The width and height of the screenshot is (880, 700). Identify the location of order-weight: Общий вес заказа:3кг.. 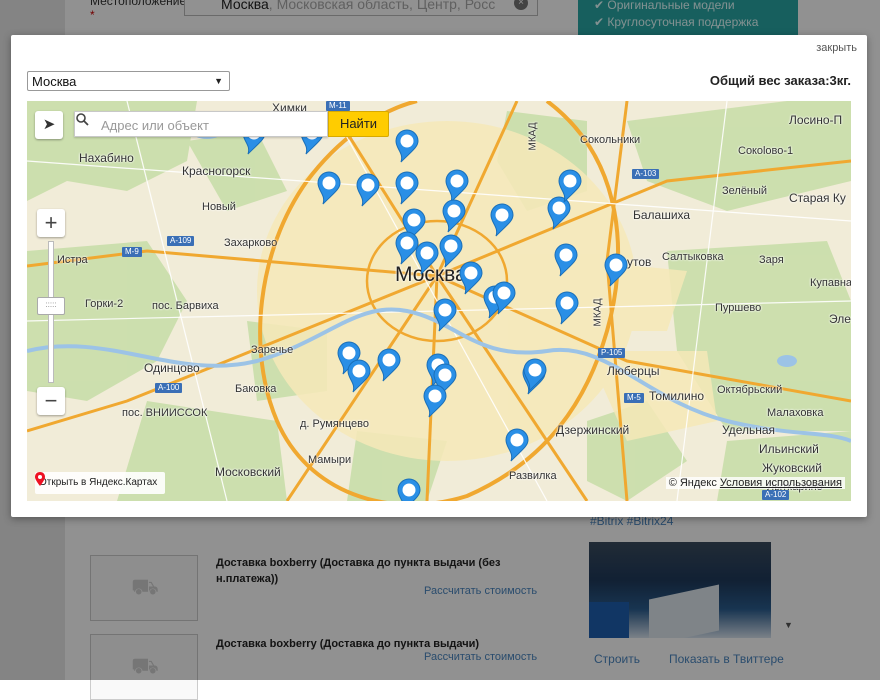
(780, 80).